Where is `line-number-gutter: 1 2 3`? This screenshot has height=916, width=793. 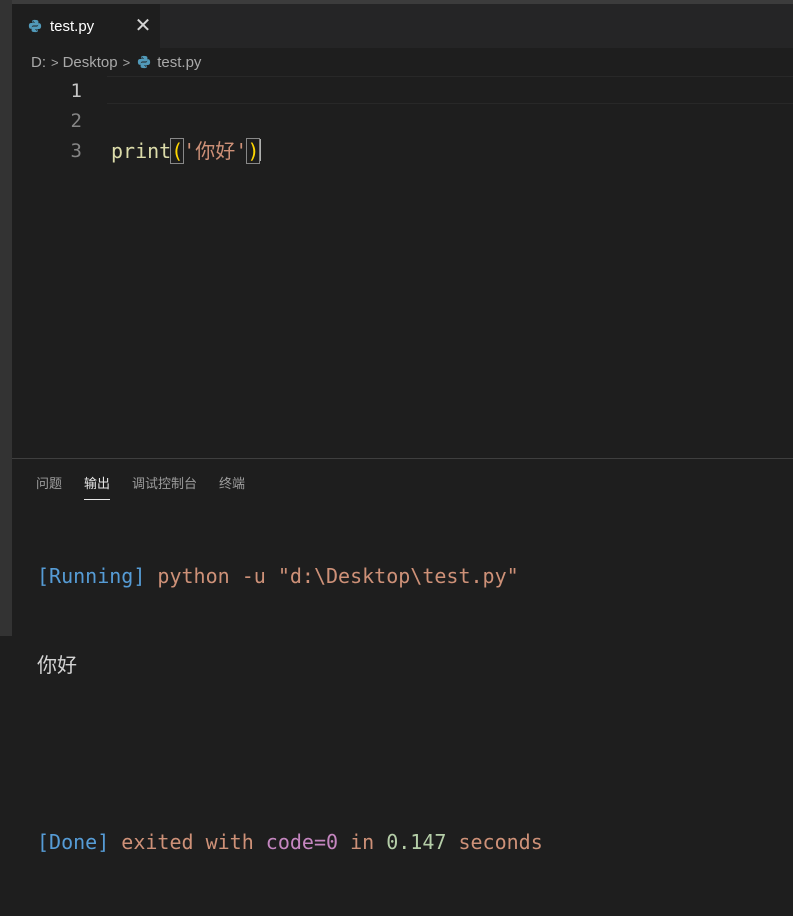 line-number-gutter: 1 2 3 is located at coordinates (47, 121).